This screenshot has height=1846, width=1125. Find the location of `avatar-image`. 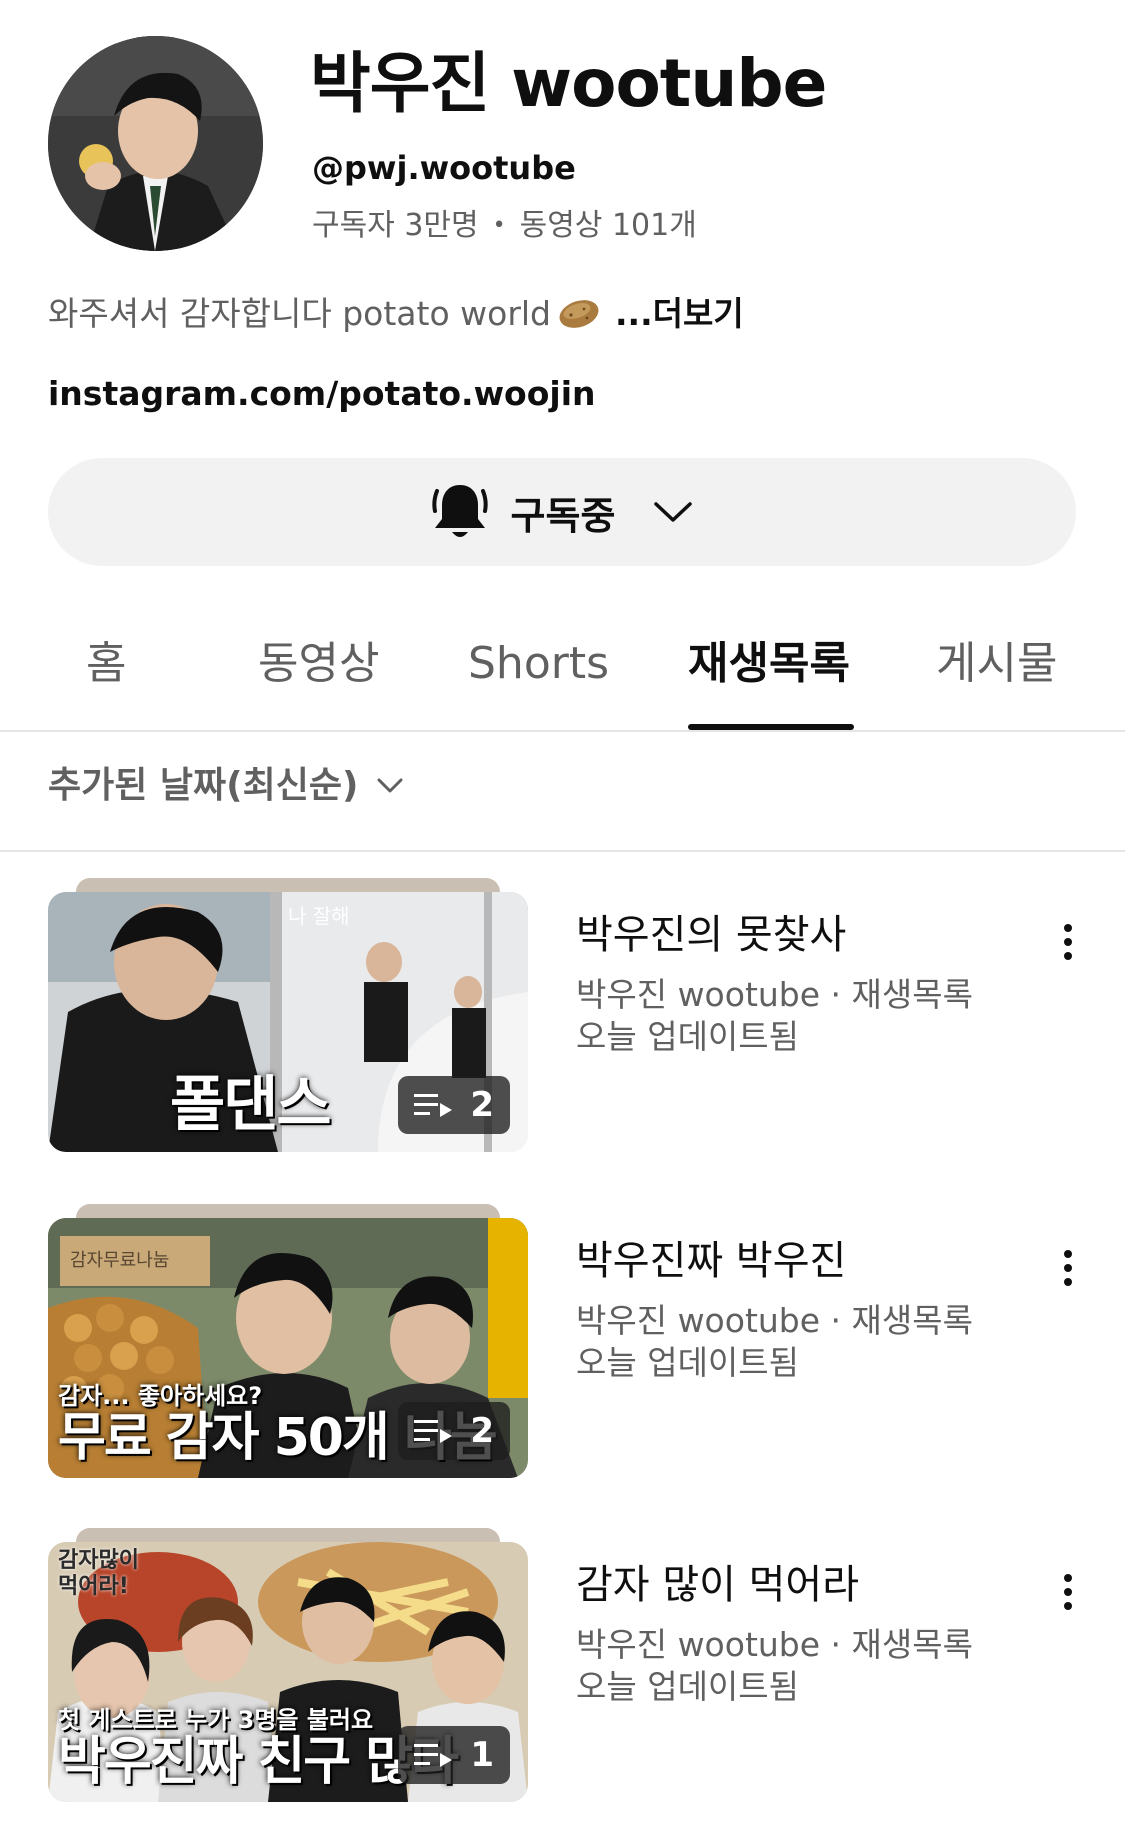

avatar-image is located at coordinates (155, 143).